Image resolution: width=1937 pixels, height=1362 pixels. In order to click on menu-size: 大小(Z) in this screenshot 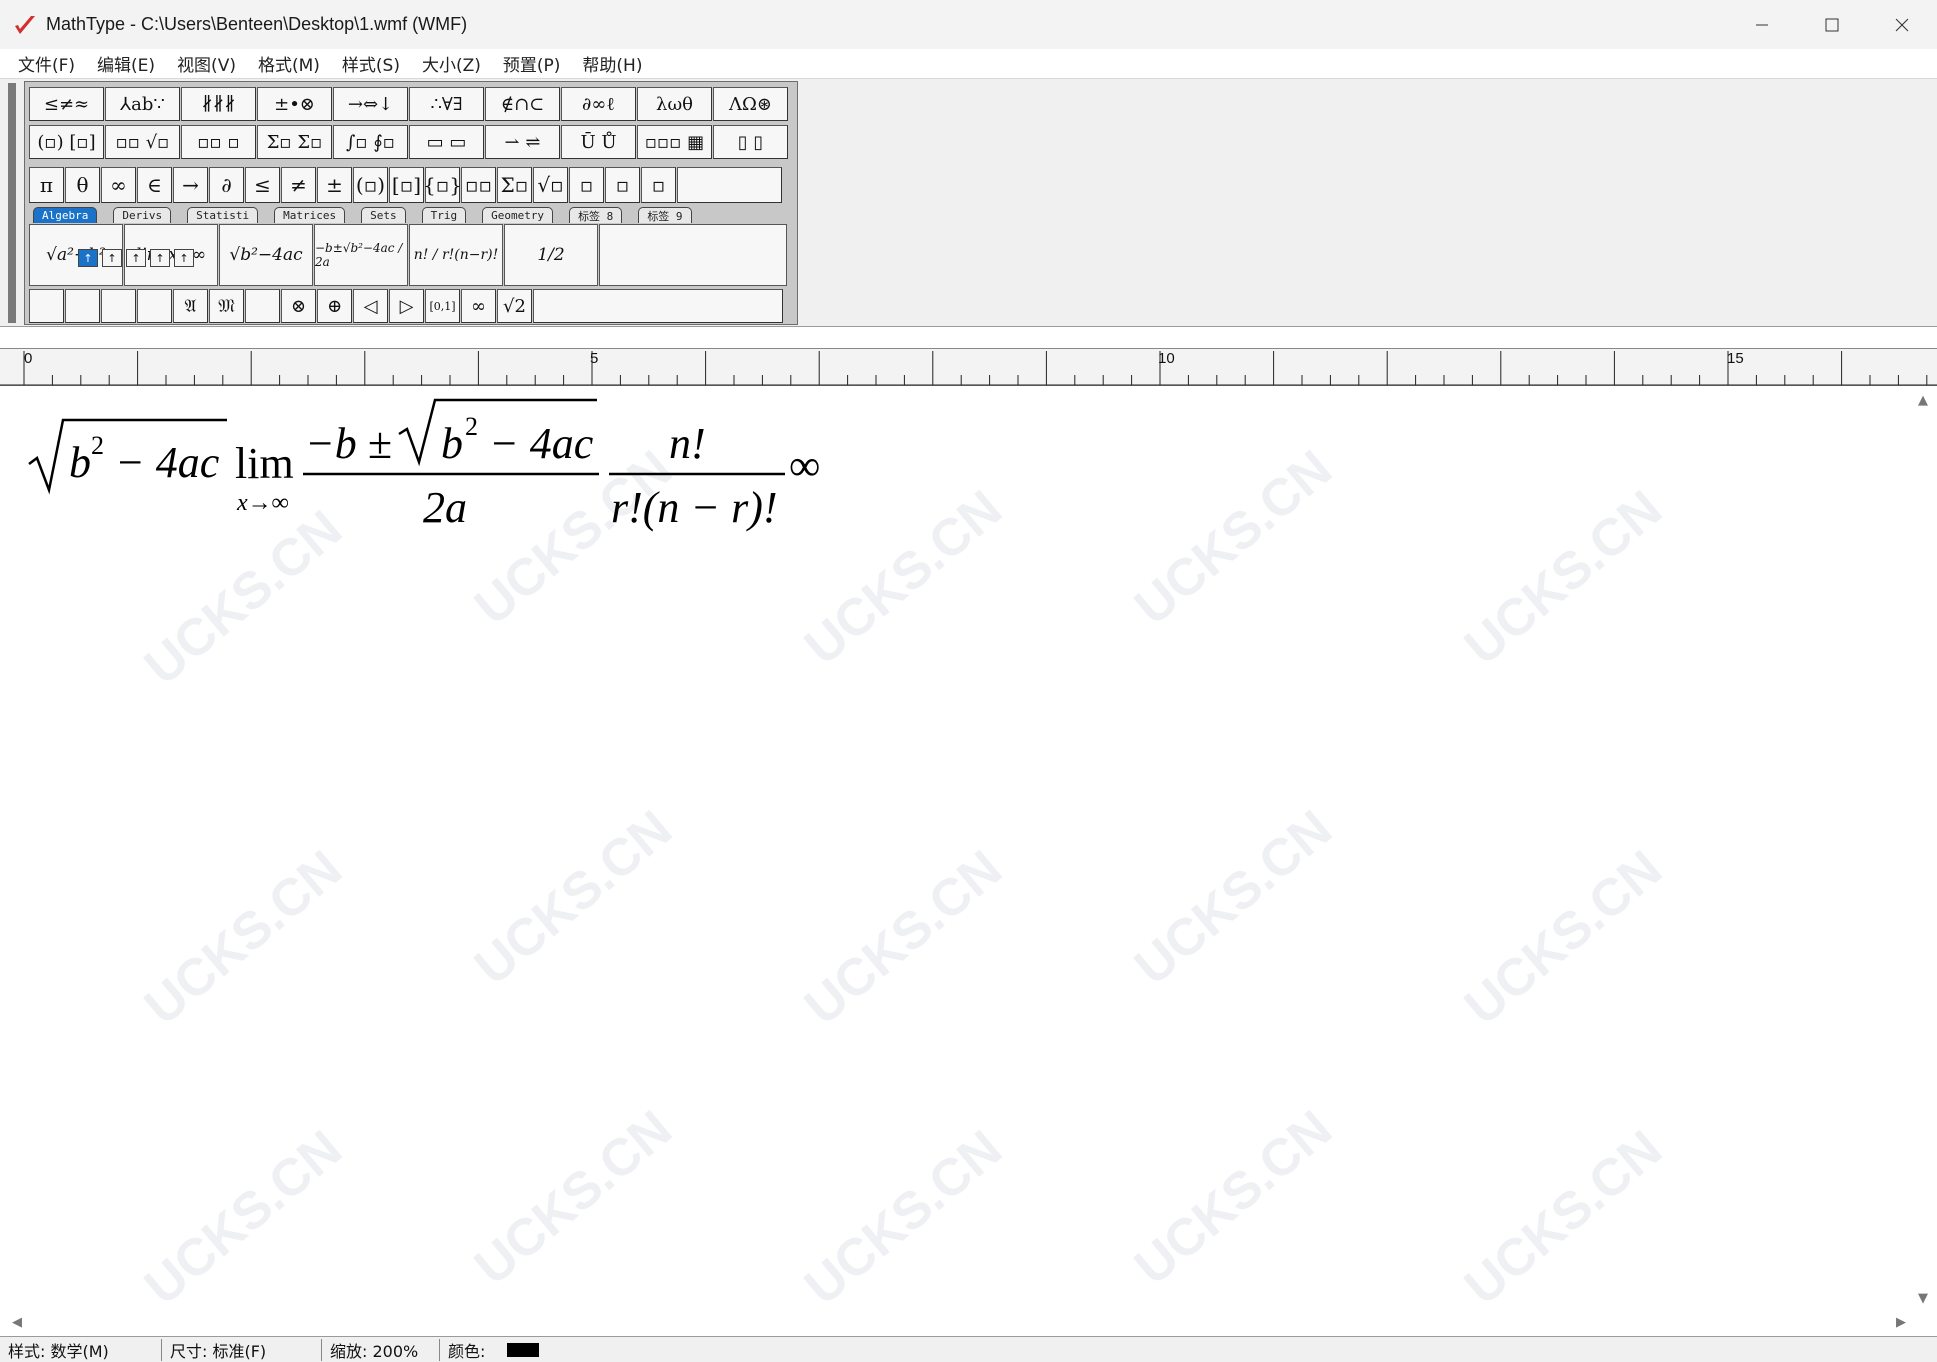, I will do `click(451, 63)`.